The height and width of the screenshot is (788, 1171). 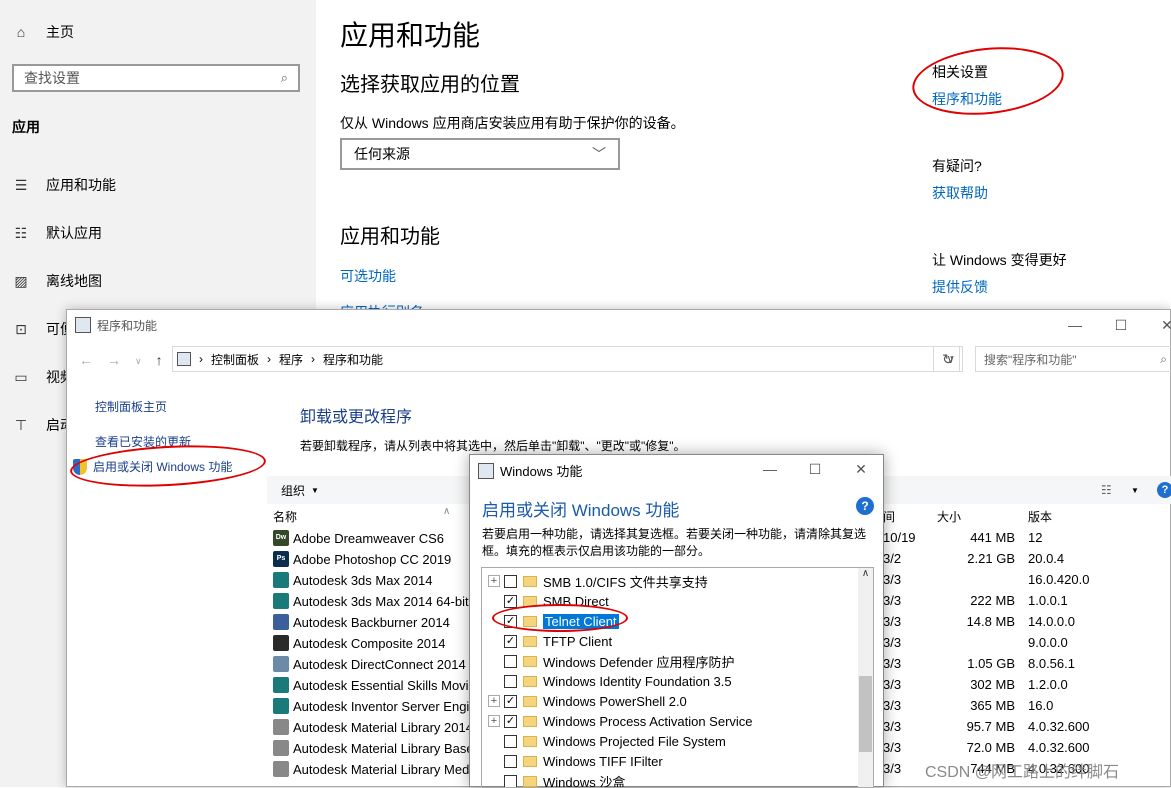 I want to click on cell-size: 441 MB, so click(x=972, y=537).